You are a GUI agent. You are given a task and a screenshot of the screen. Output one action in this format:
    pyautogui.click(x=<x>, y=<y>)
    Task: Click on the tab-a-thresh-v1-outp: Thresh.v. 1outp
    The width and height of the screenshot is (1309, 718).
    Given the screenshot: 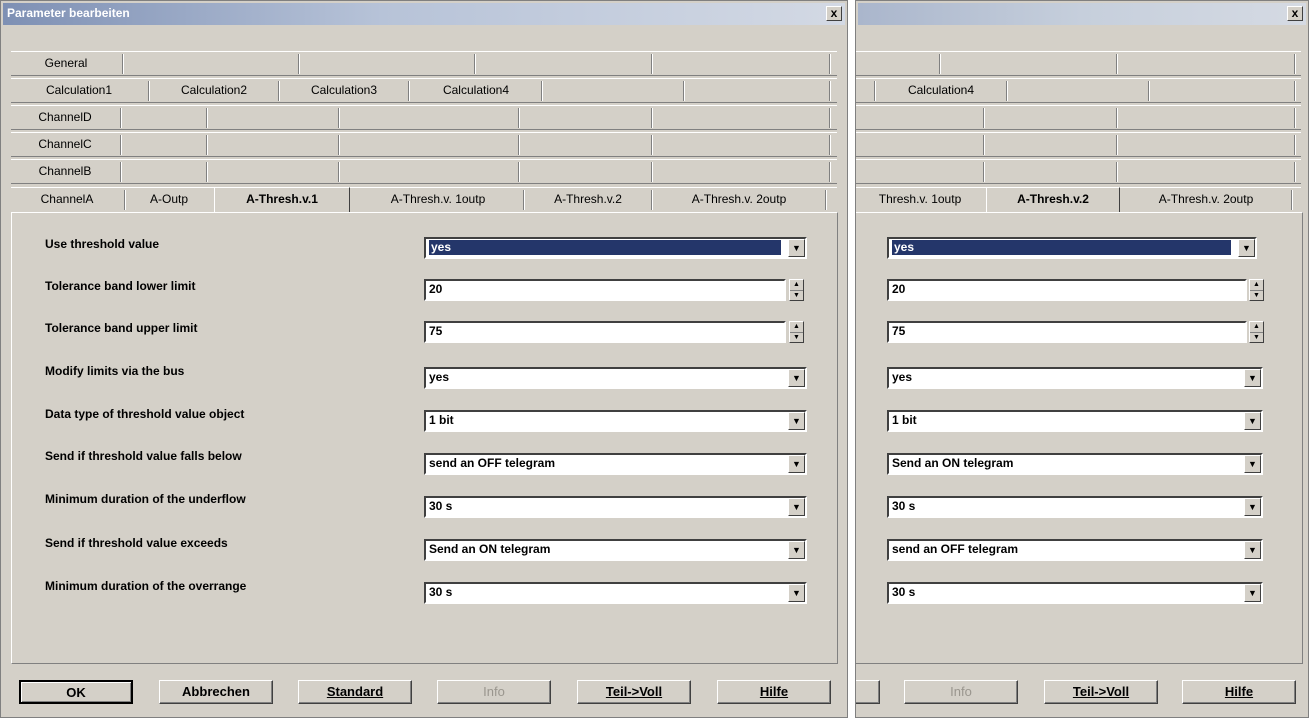 What is the action you would take?
    pyautogui.click(x=920, y=199)
    